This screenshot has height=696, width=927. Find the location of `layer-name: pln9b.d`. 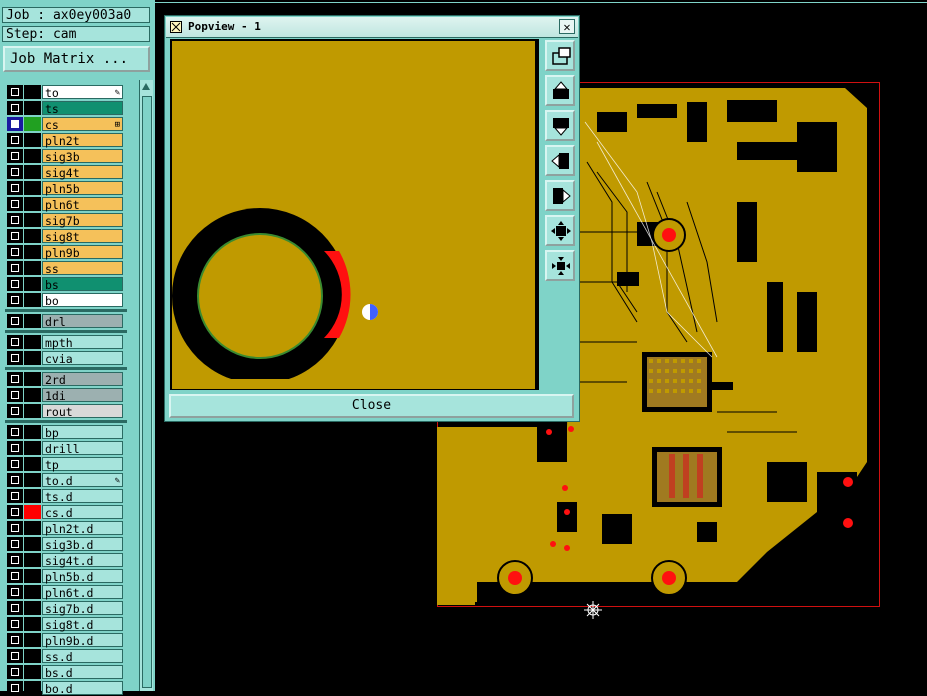

layer-name: pln9b.d is located at coordinates (82, 640).